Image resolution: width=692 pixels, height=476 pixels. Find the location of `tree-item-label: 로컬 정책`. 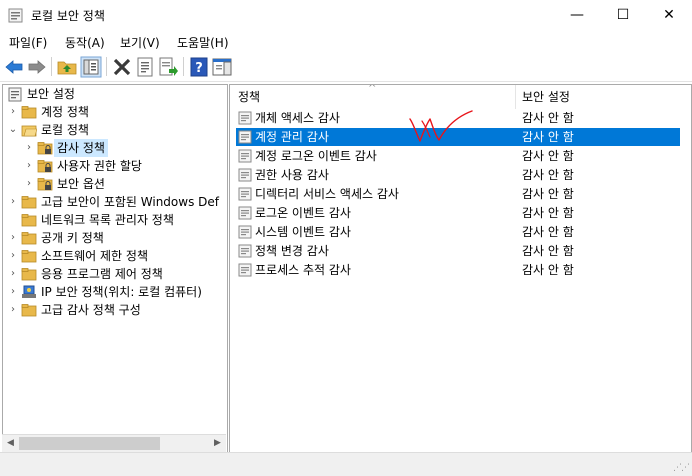

tree-item-label: 로컬 정책 is located at coordinates (65, 130).